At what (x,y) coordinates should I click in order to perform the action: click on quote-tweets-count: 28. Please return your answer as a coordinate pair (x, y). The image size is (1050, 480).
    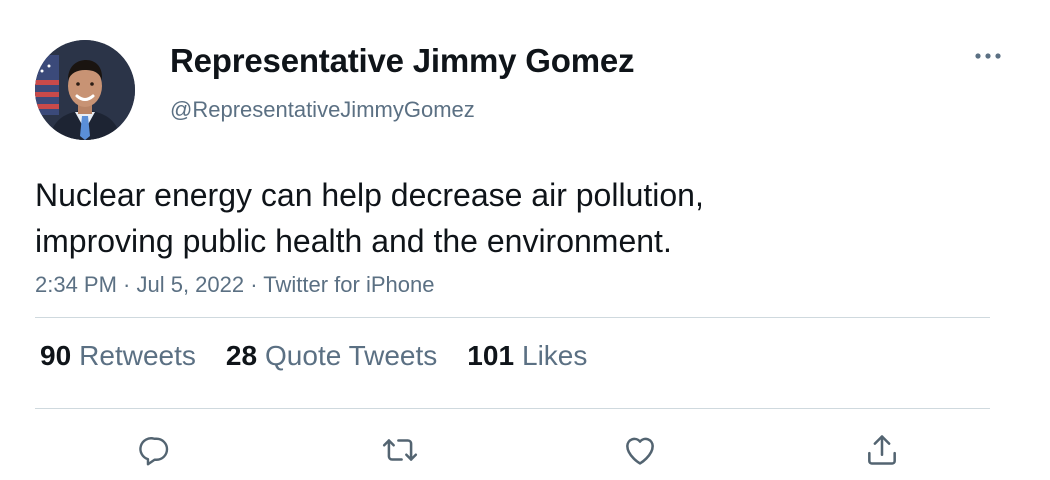
    Looking at the image, I should click on (241, 355).